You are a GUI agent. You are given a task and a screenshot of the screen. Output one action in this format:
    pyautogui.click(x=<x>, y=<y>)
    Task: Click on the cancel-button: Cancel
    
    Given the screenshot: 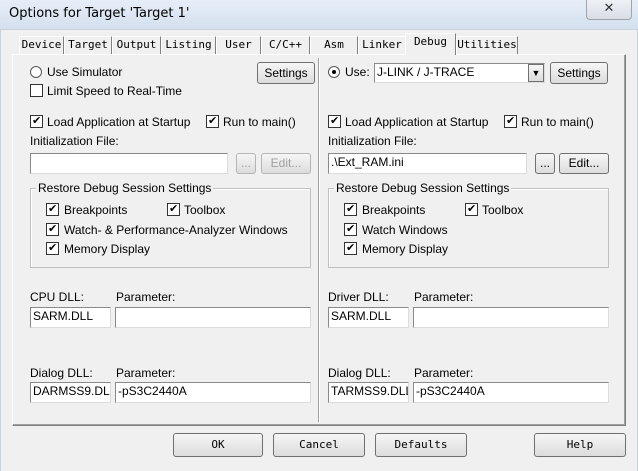 What is the action you would take?
    pyautogui.click(x=319, y=445)
    